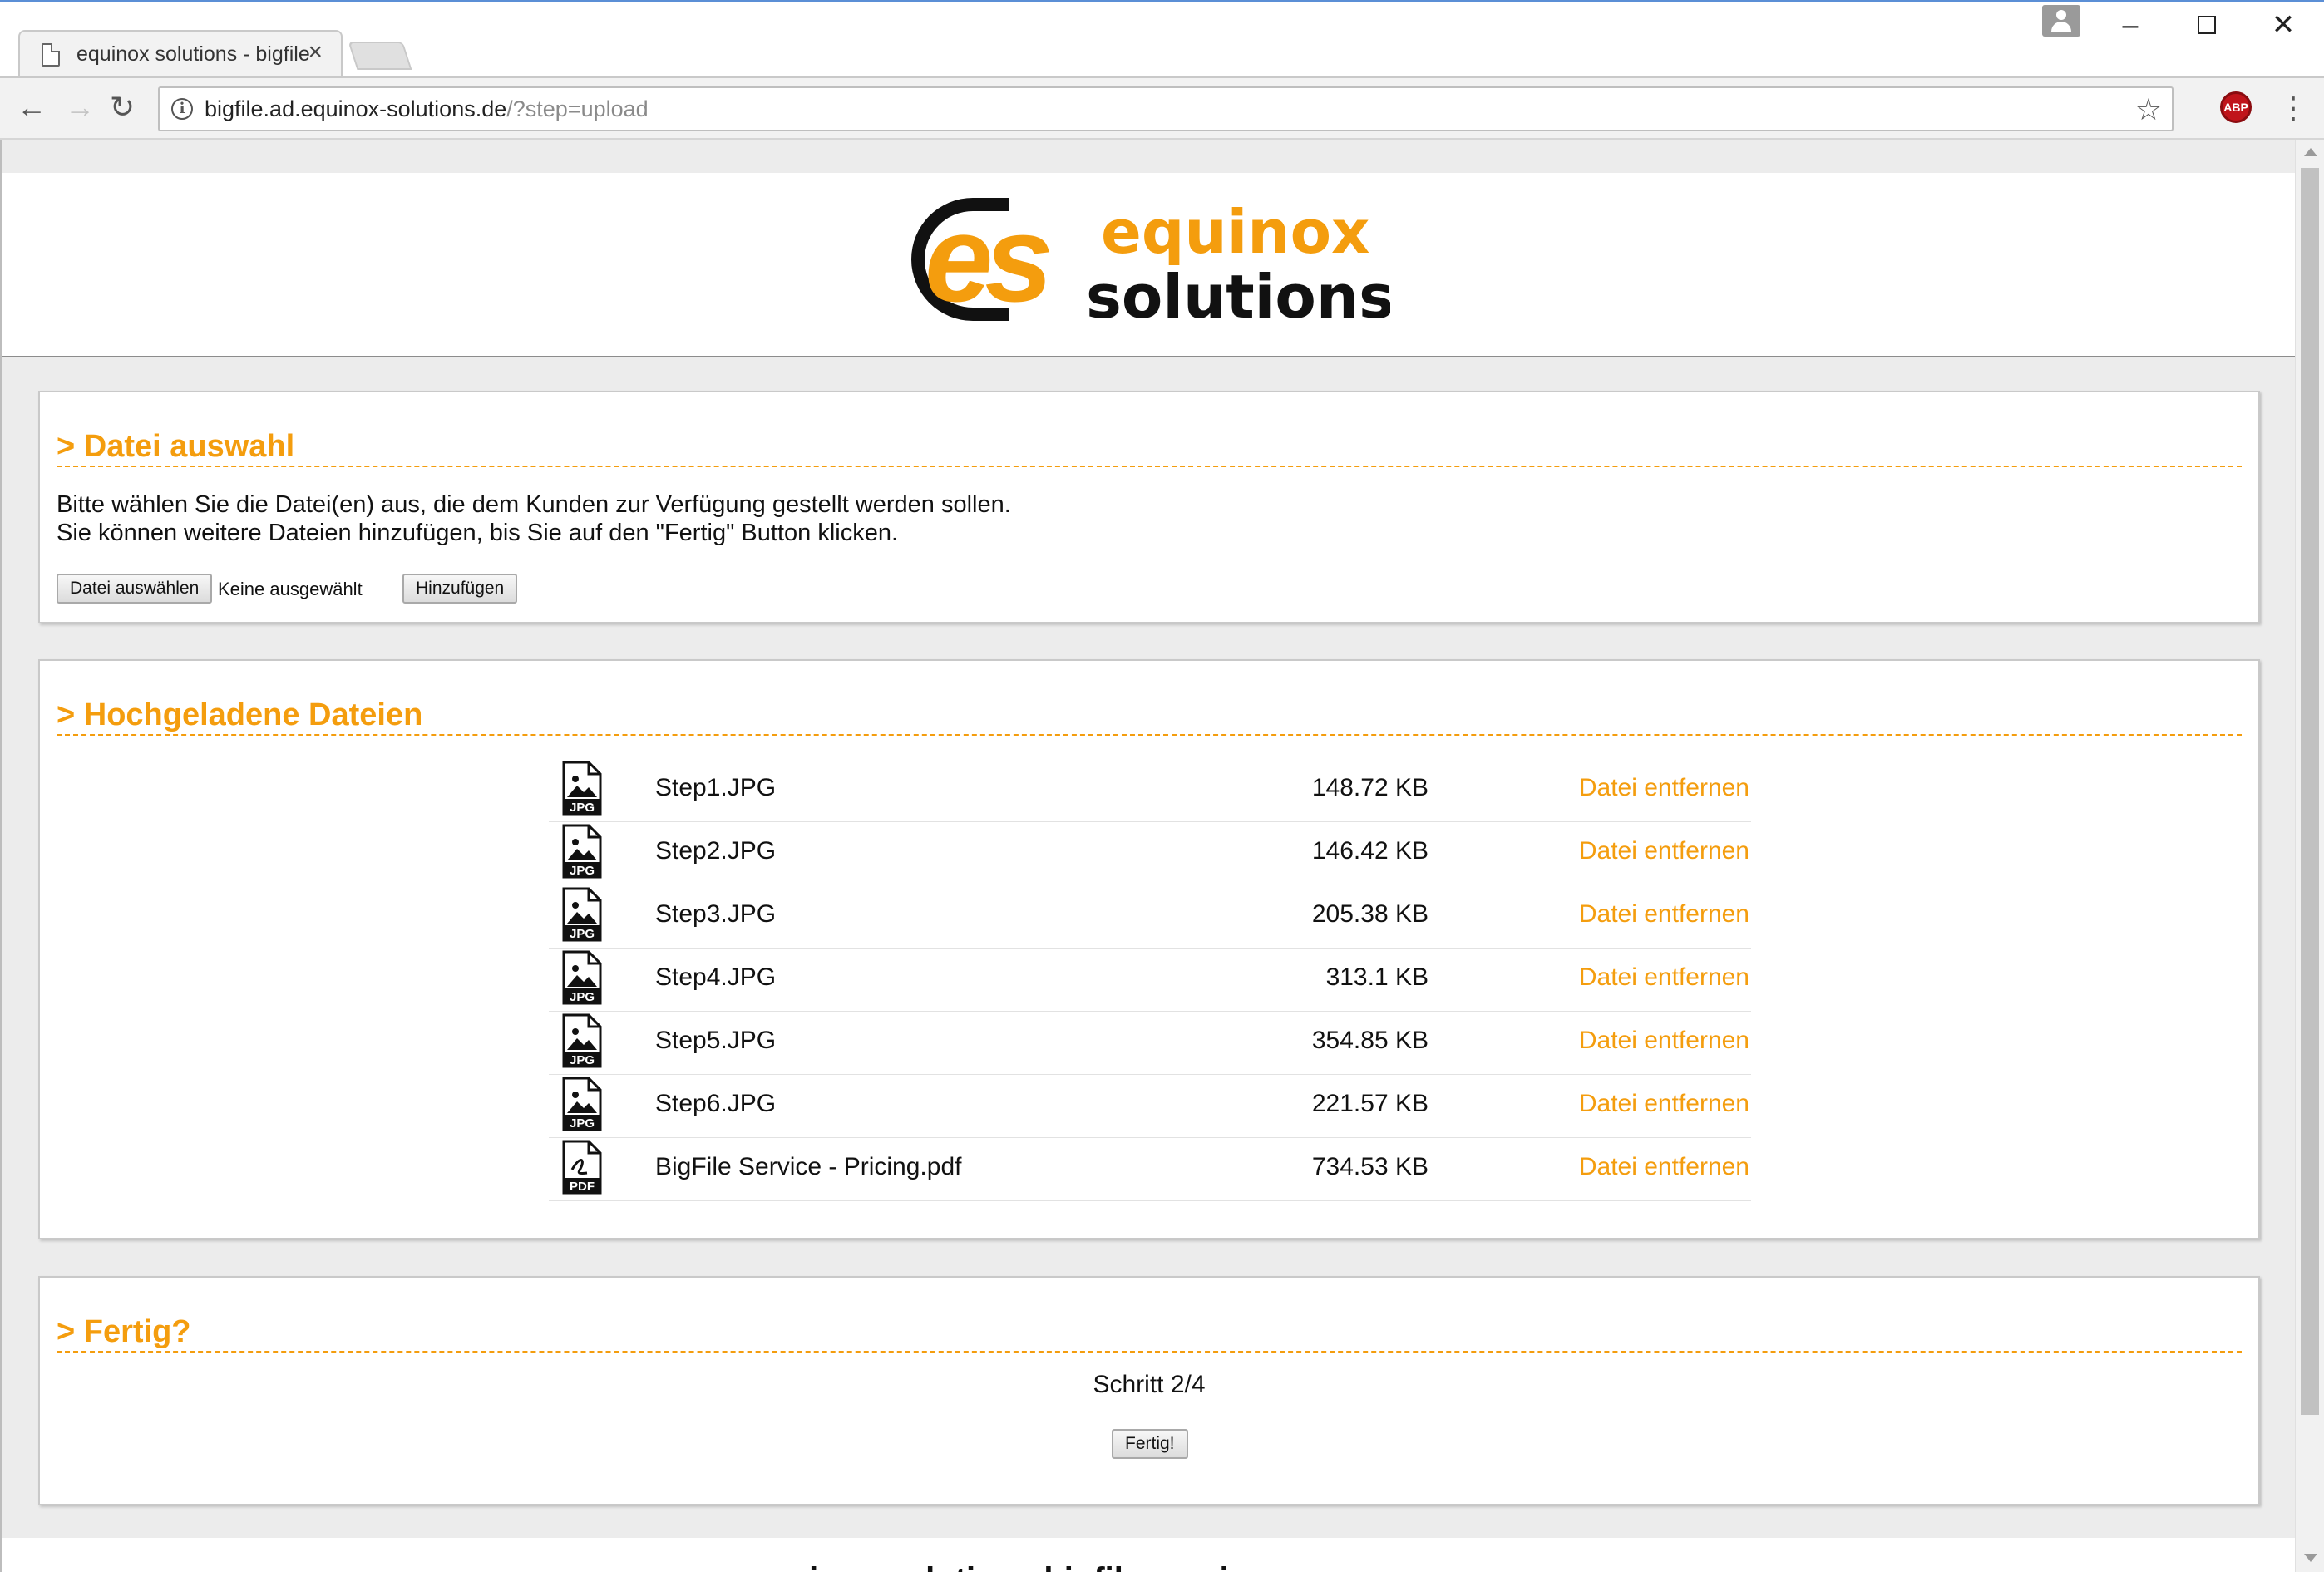 The width and height of the screenshot is (2324, 1572). Describe the element at coordinates (1148, 1555) in the screenshot. I see `footer: equinox solutions bigfile service` at that location.